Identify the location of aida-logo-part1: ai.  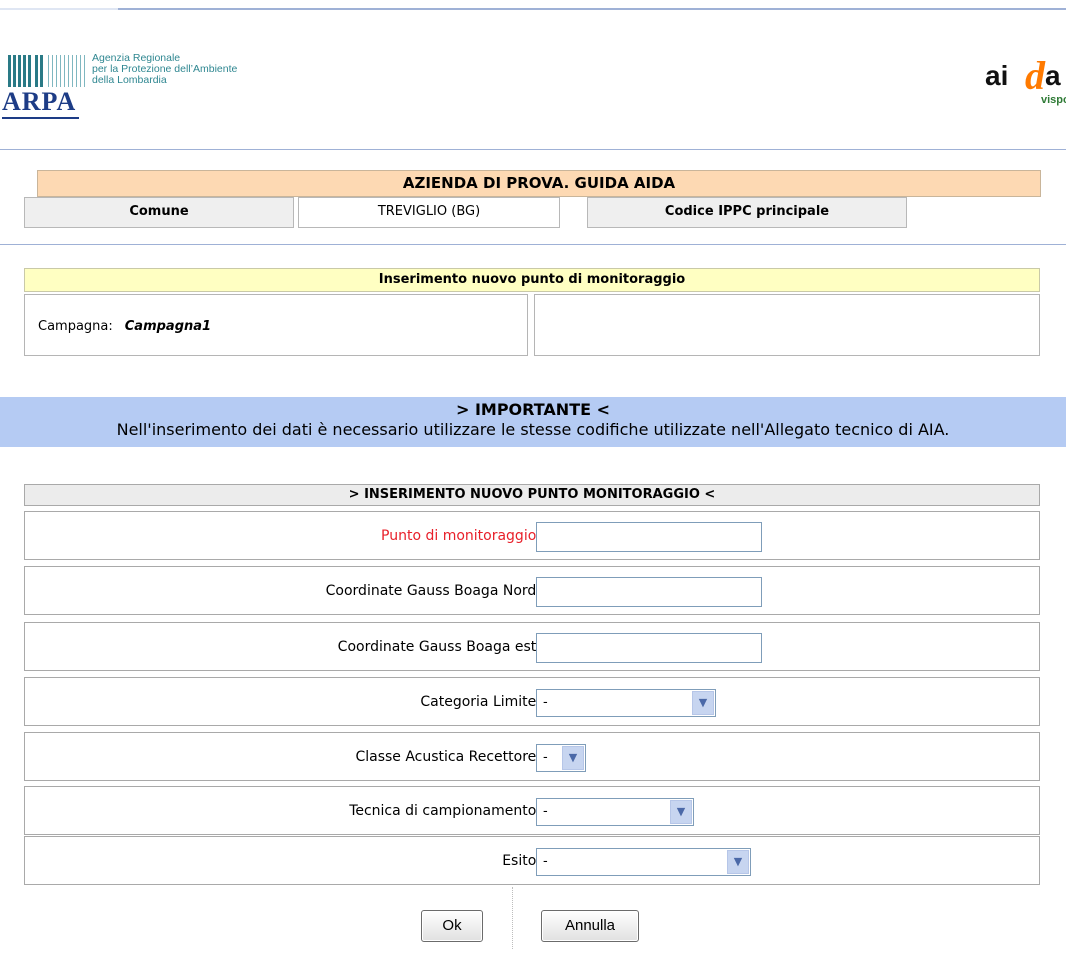
(997, 75).